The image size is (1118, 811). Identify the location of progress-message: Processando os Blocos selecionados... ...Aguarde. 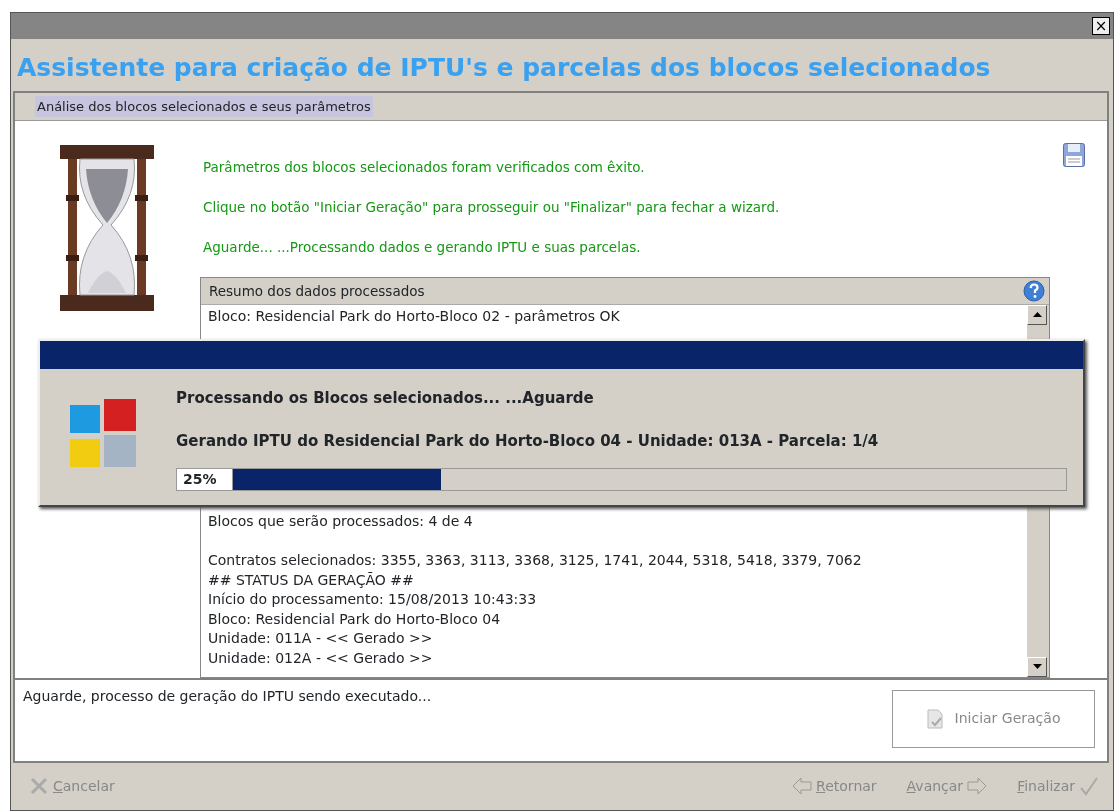
(385, 398).